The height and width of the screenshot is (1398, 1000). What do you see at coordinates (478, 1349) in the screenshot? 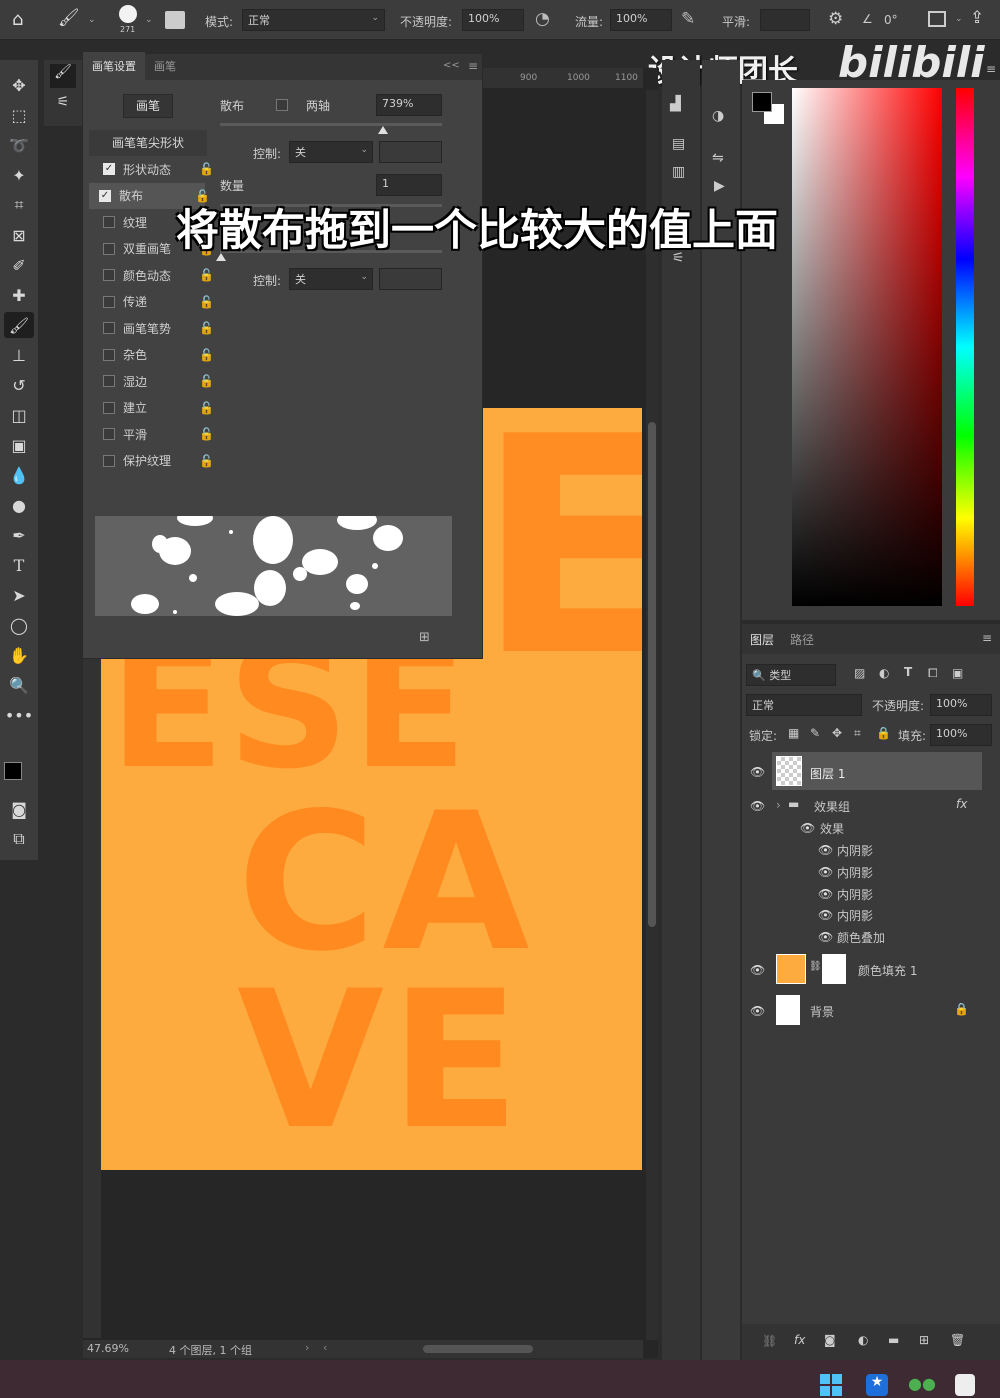
I see `horizontal-scrollbar-thumb` at bounding box center [478, 1349].